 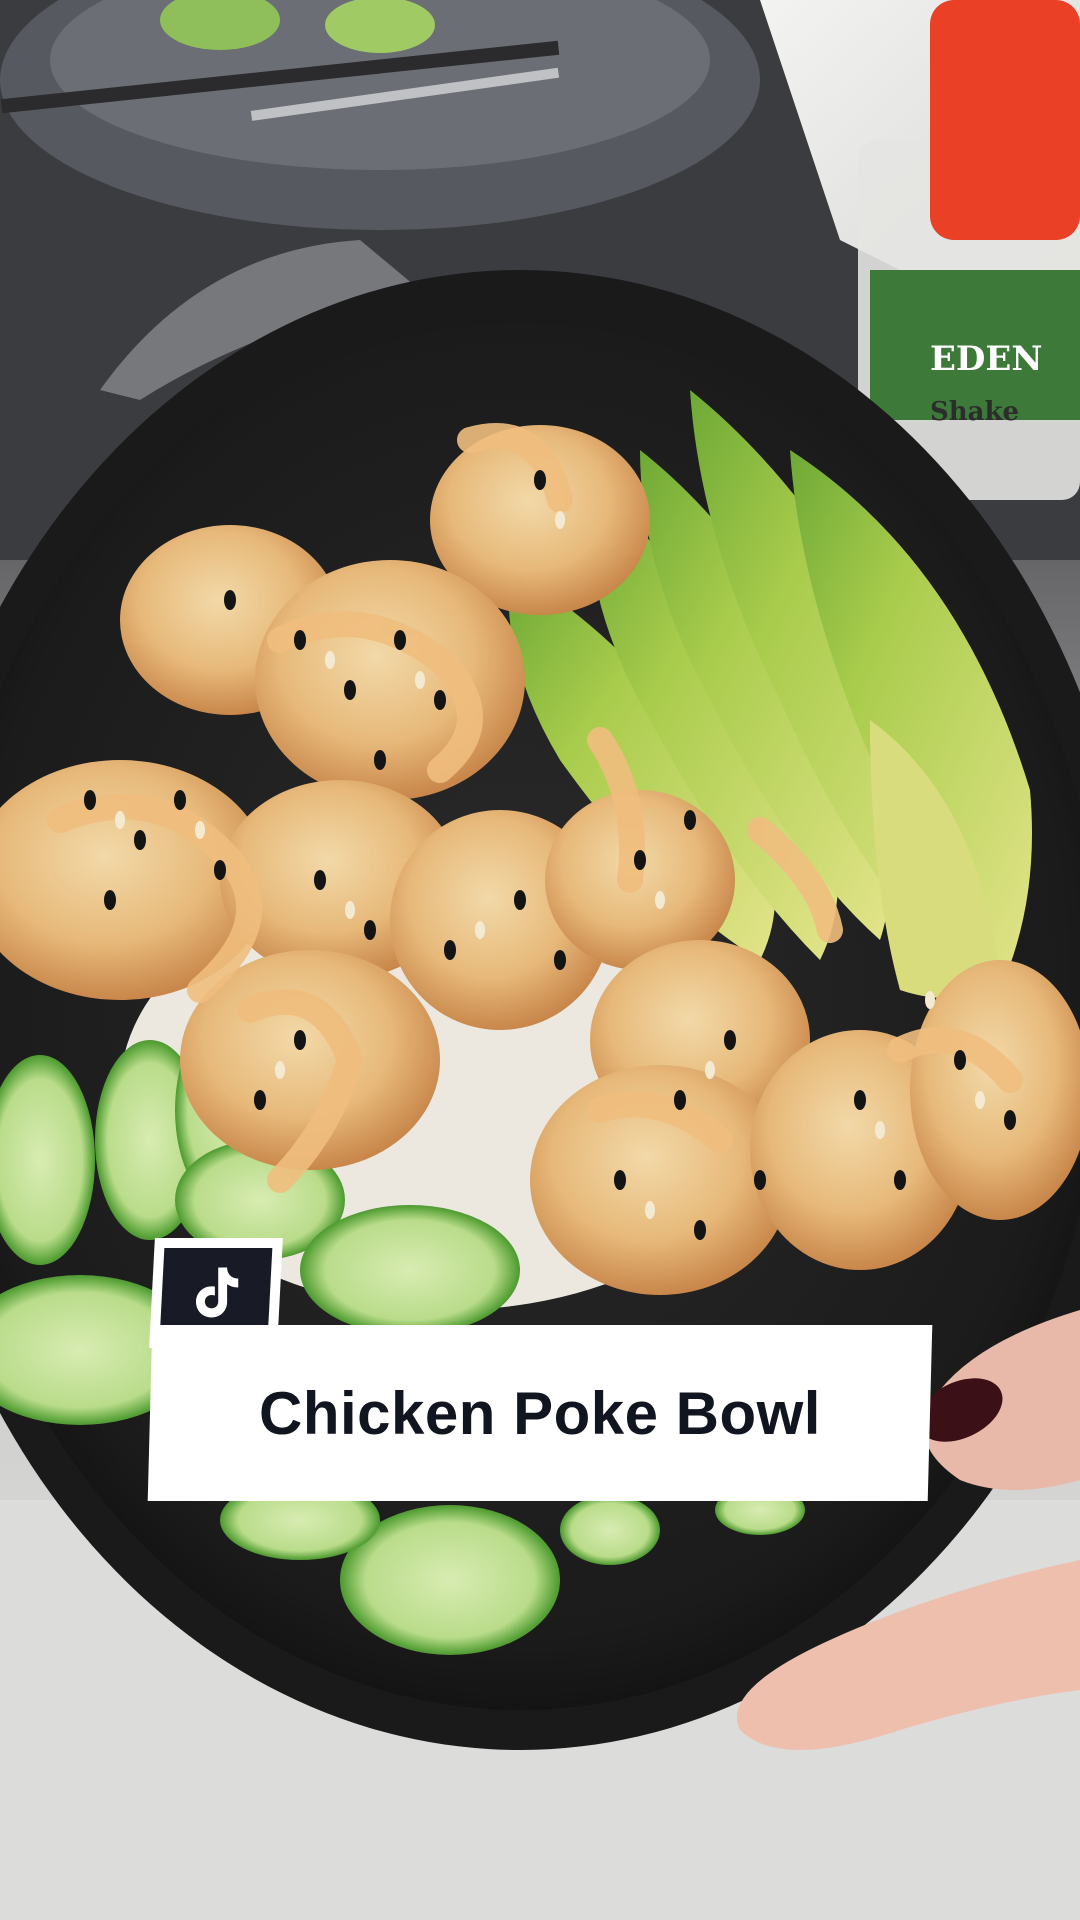 What do you see at coordinates (986, 359) in the screenshot?
I see `svg-text: EDEN` at bounding box center [986, 359].